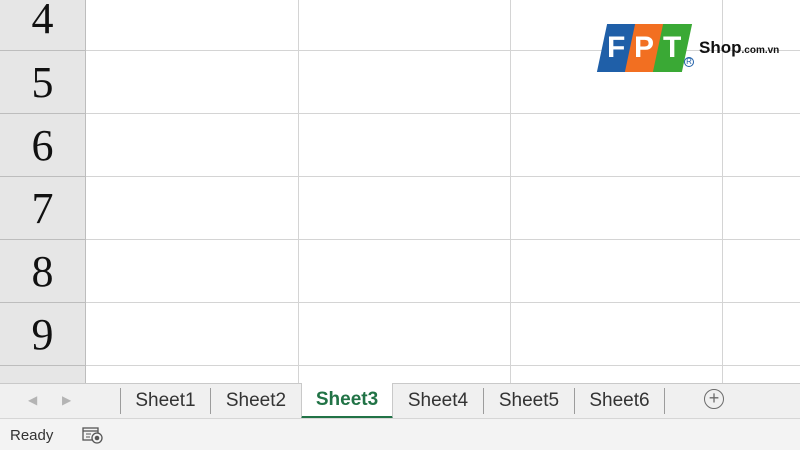  I want to click on row-header-5: 5, so click(43, 82).